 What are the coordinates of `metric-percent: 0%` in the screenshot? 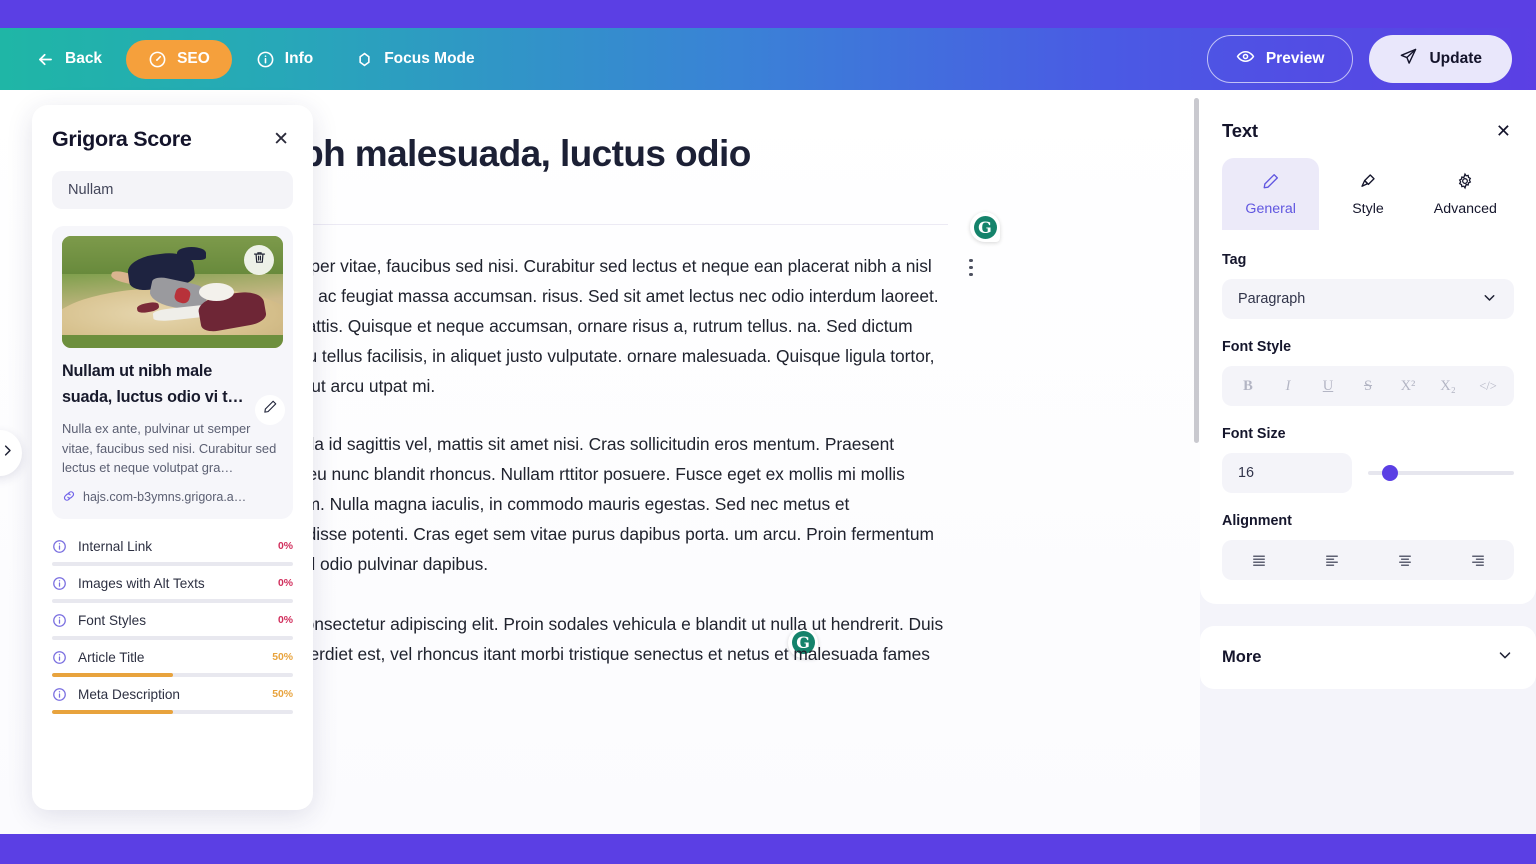 It's located at (285, 583).